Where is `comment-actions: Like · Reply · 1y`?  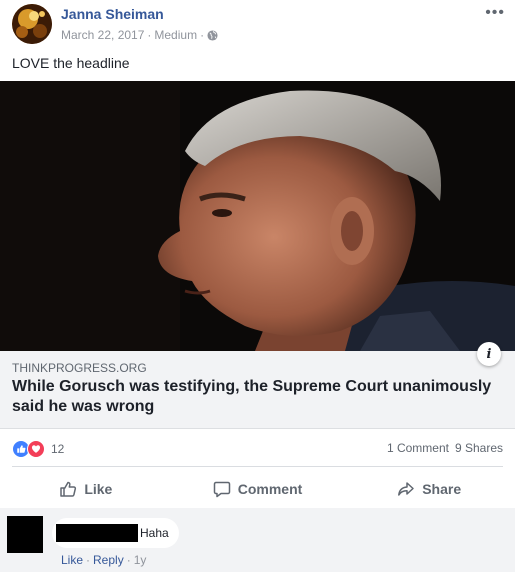 comment-actions: Like · Reply · 1y is located at coordinates (103, 560).